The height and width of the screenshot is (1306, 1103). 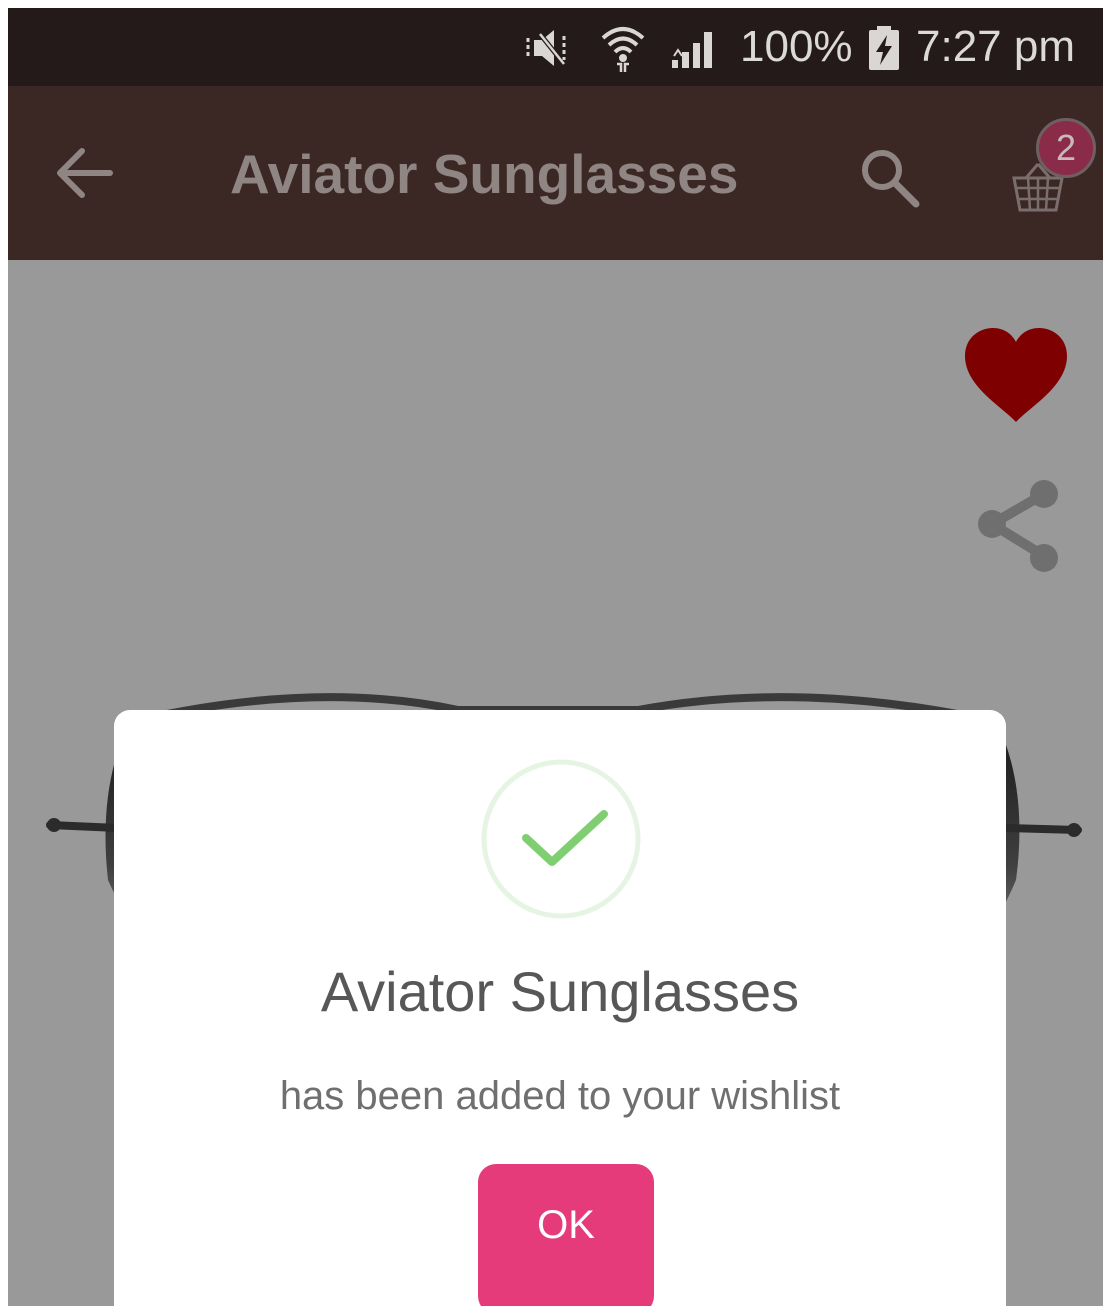 What do you see at coordinates (561, 839) in the screenshot?
I see `success-check-icon` at bounding box center [561, 839].